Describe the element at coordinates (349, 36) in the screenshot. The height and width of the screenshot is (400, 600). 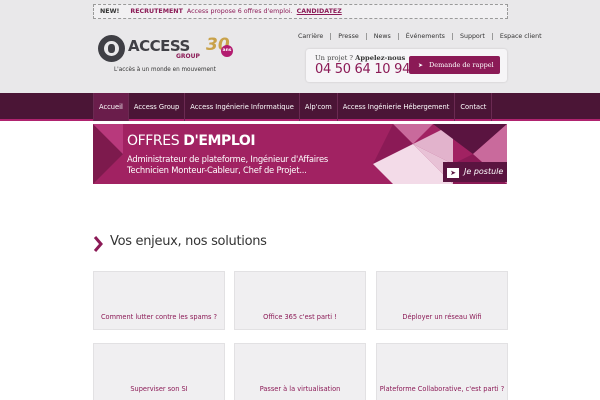
I see `top-nav-presse: Presse` at that location.